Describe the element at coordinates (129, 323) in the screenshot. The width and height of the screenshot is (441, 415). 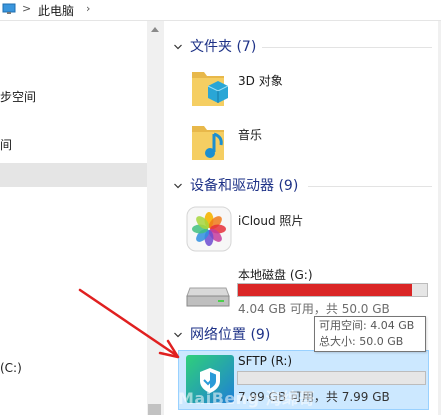
I see `annotation-arrow-icon` at that location.